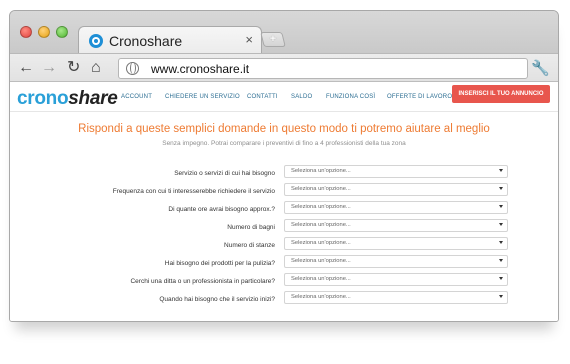  Describe the element at coordinates (224, 173) in the screenshot. I see `question-label: Servizio o servizi di cui hai bisogno` at that location.